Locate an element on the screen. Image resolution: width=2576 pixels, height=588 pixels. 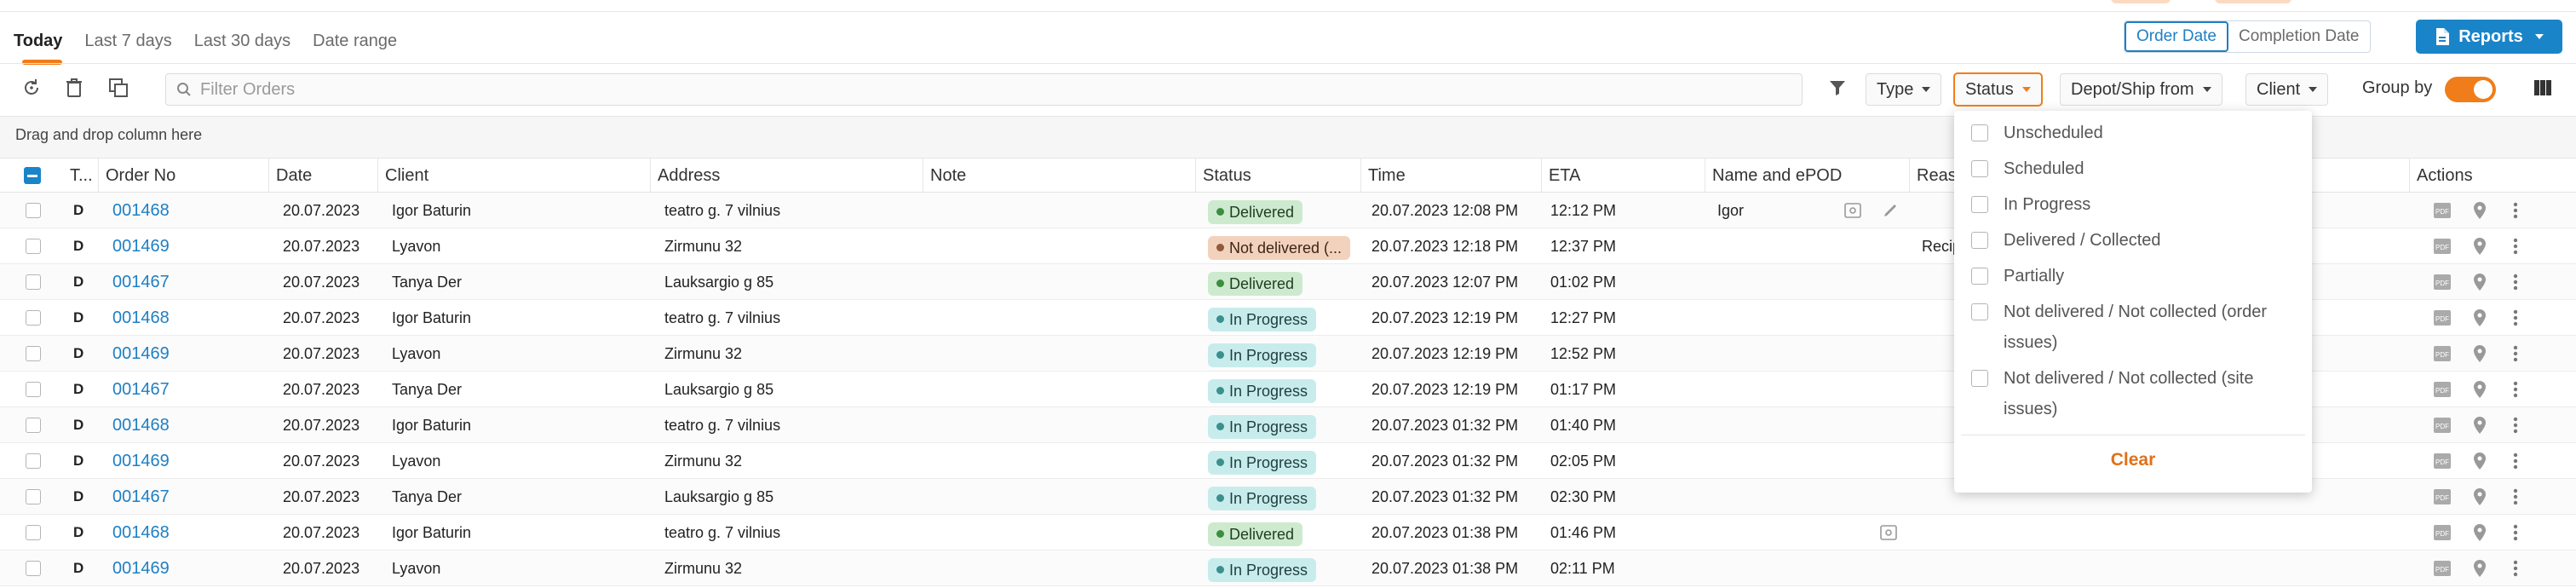
column-header-eta: ETA is located at coordinates (1624, 176).